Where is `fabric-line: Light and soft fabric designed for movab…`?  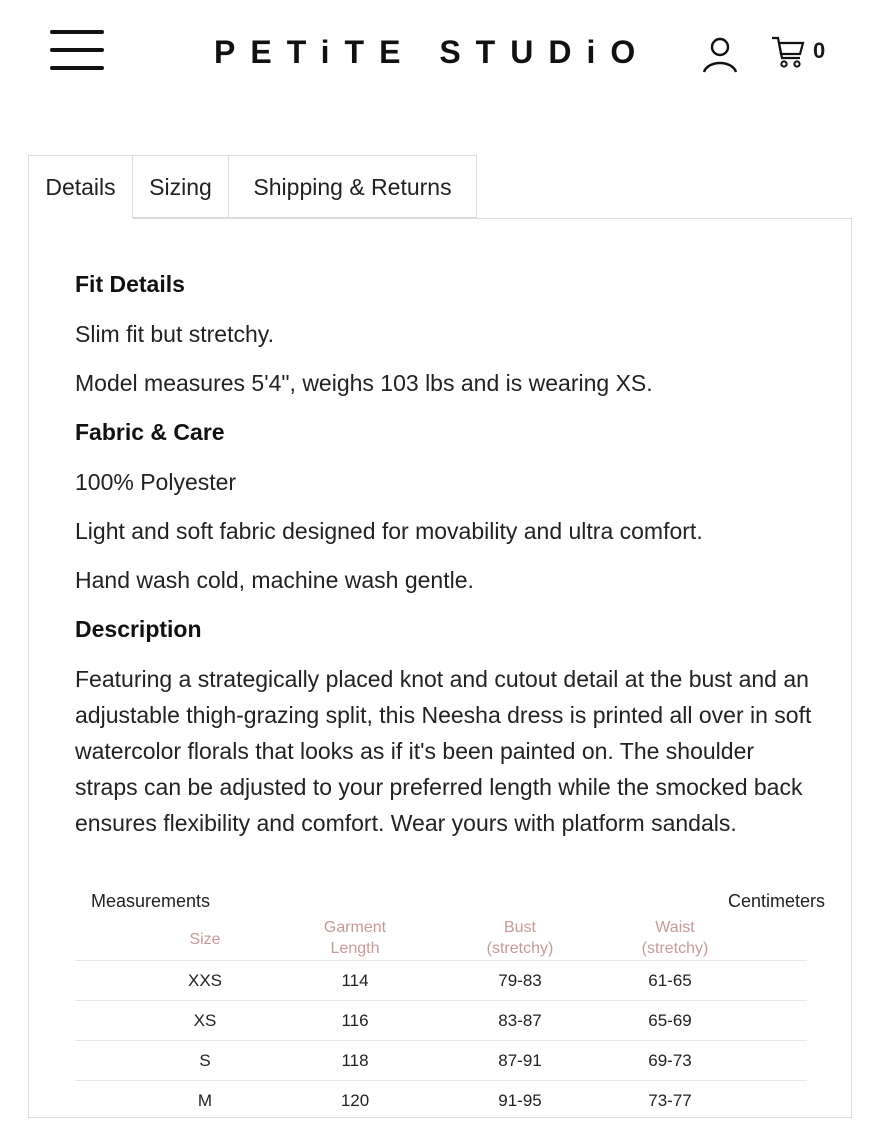 fabric-line: Light and soft fabric designed for movab… is located at coordinates (389, 531).